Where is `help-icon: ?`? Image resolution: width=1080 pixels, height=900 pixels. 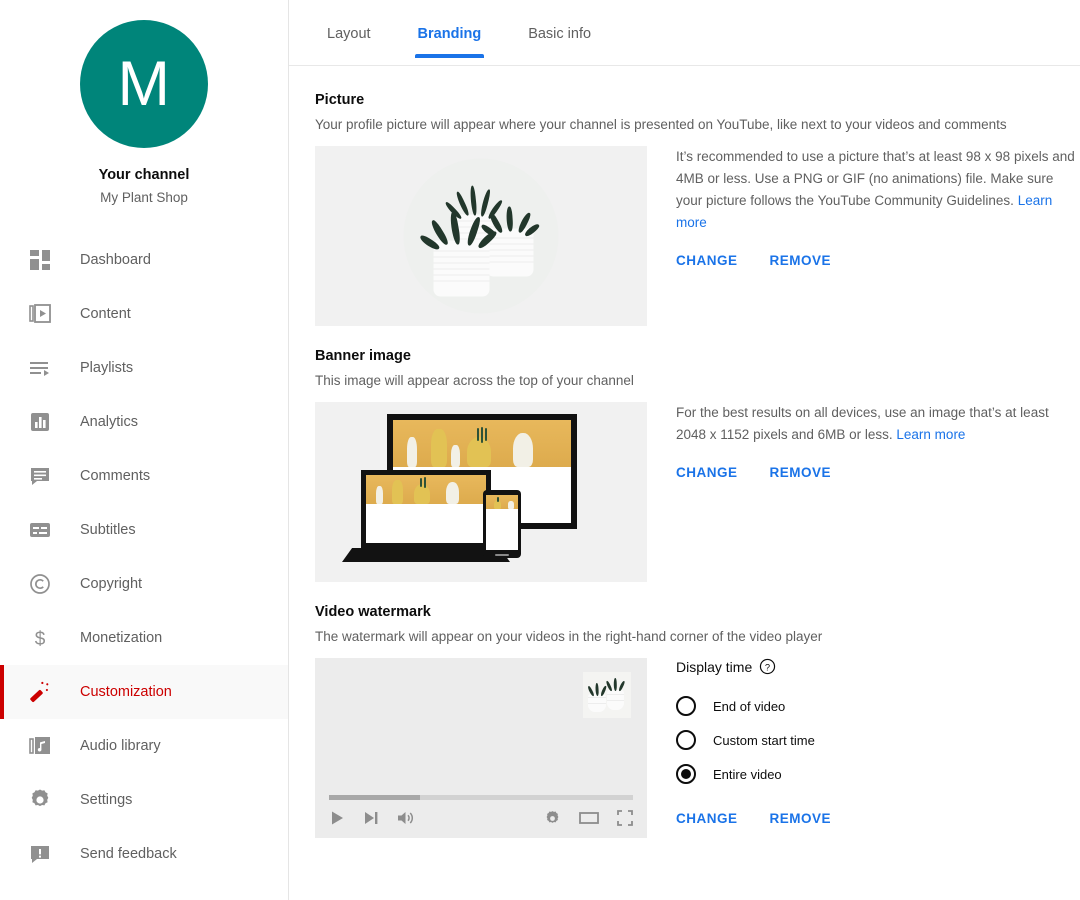 help-icon: ? is located at coordinates (767, 666).